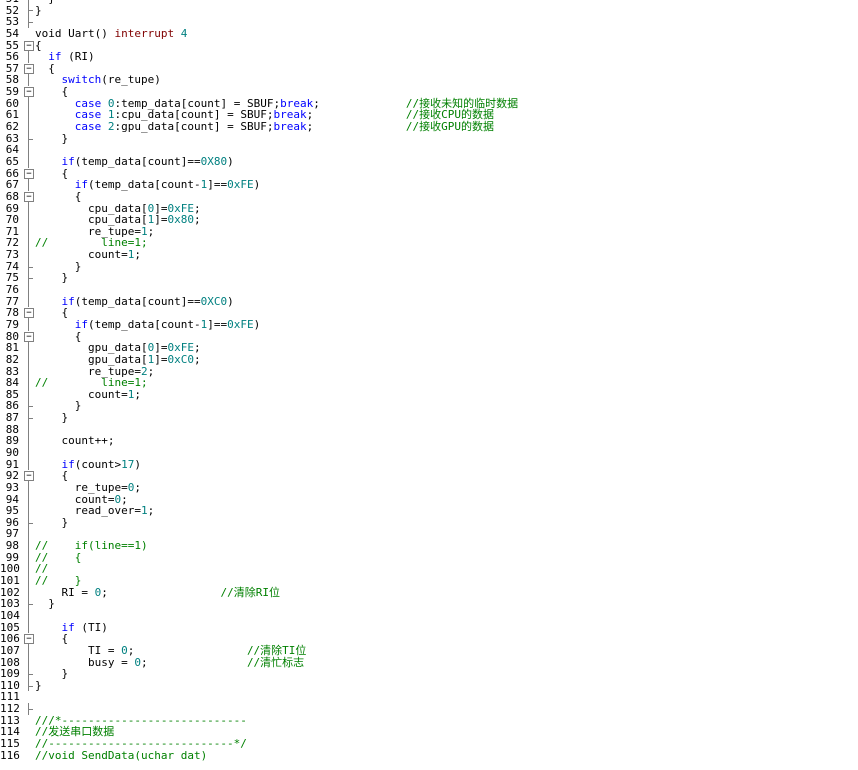  I want to click on code-line: 65 if(temp_data[count]==0X80), so click(429, 162).